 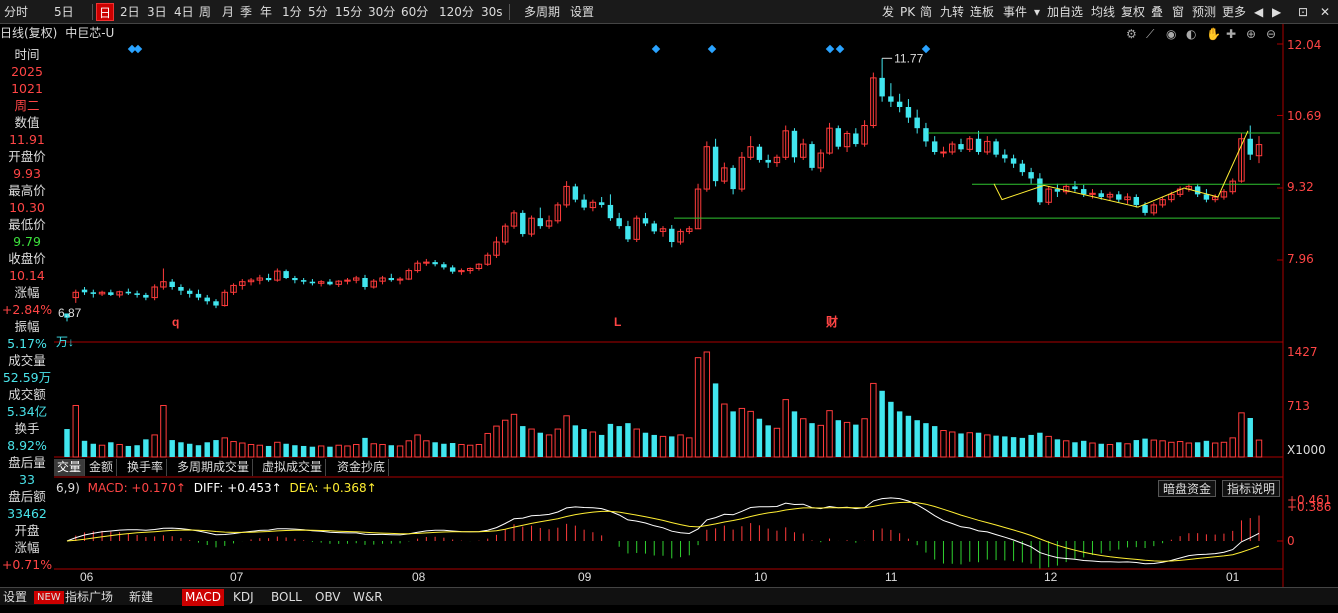 What do you see at coordinates (952, 12) in the screenshot?
I see `tool-button-3: 九转` at bounding box center [952, 12].